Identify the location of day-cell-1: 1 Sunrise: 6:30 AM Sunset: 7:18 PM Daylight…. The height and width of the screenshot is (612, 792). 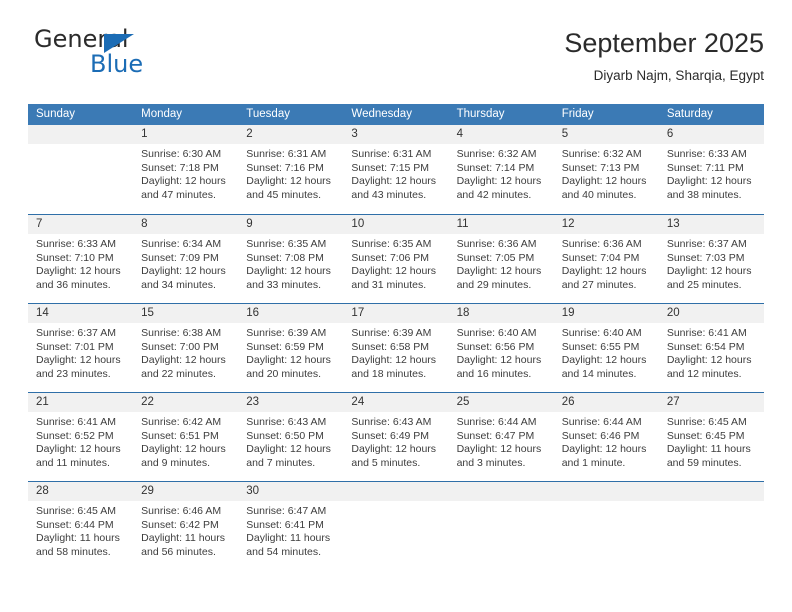
(186, 169).